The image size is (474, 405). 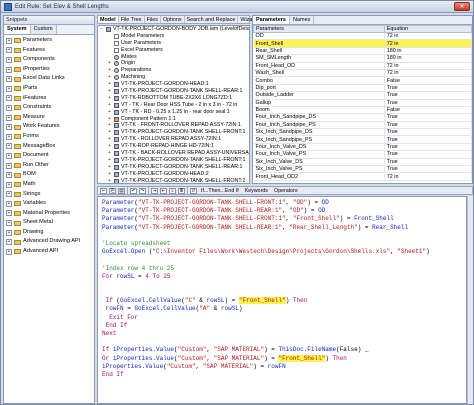 I want to click on table-row: Six_Inch_Sandpipe_PS True, so click(x=363, y=139).